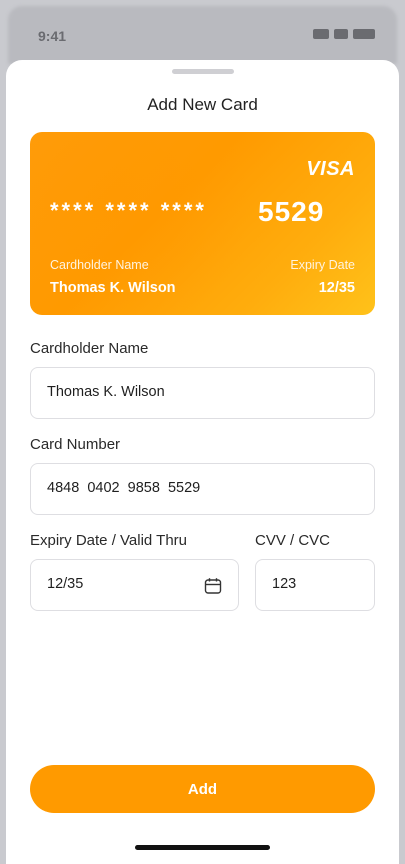  I want to click on wifi-icon, so click(341, 34).